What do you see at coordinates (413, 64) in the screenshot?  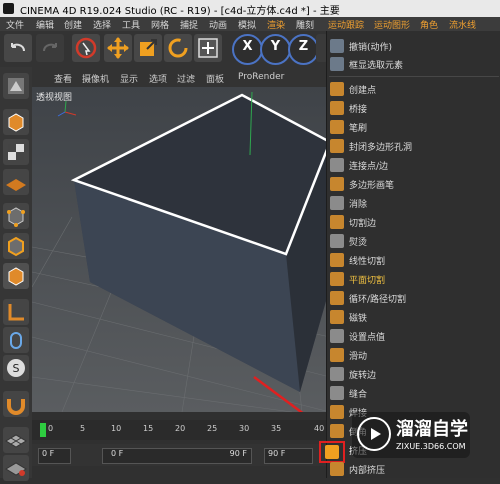 I see `menu-item-frame-selected: 框显选取元素` at bounding box center [413, 64].